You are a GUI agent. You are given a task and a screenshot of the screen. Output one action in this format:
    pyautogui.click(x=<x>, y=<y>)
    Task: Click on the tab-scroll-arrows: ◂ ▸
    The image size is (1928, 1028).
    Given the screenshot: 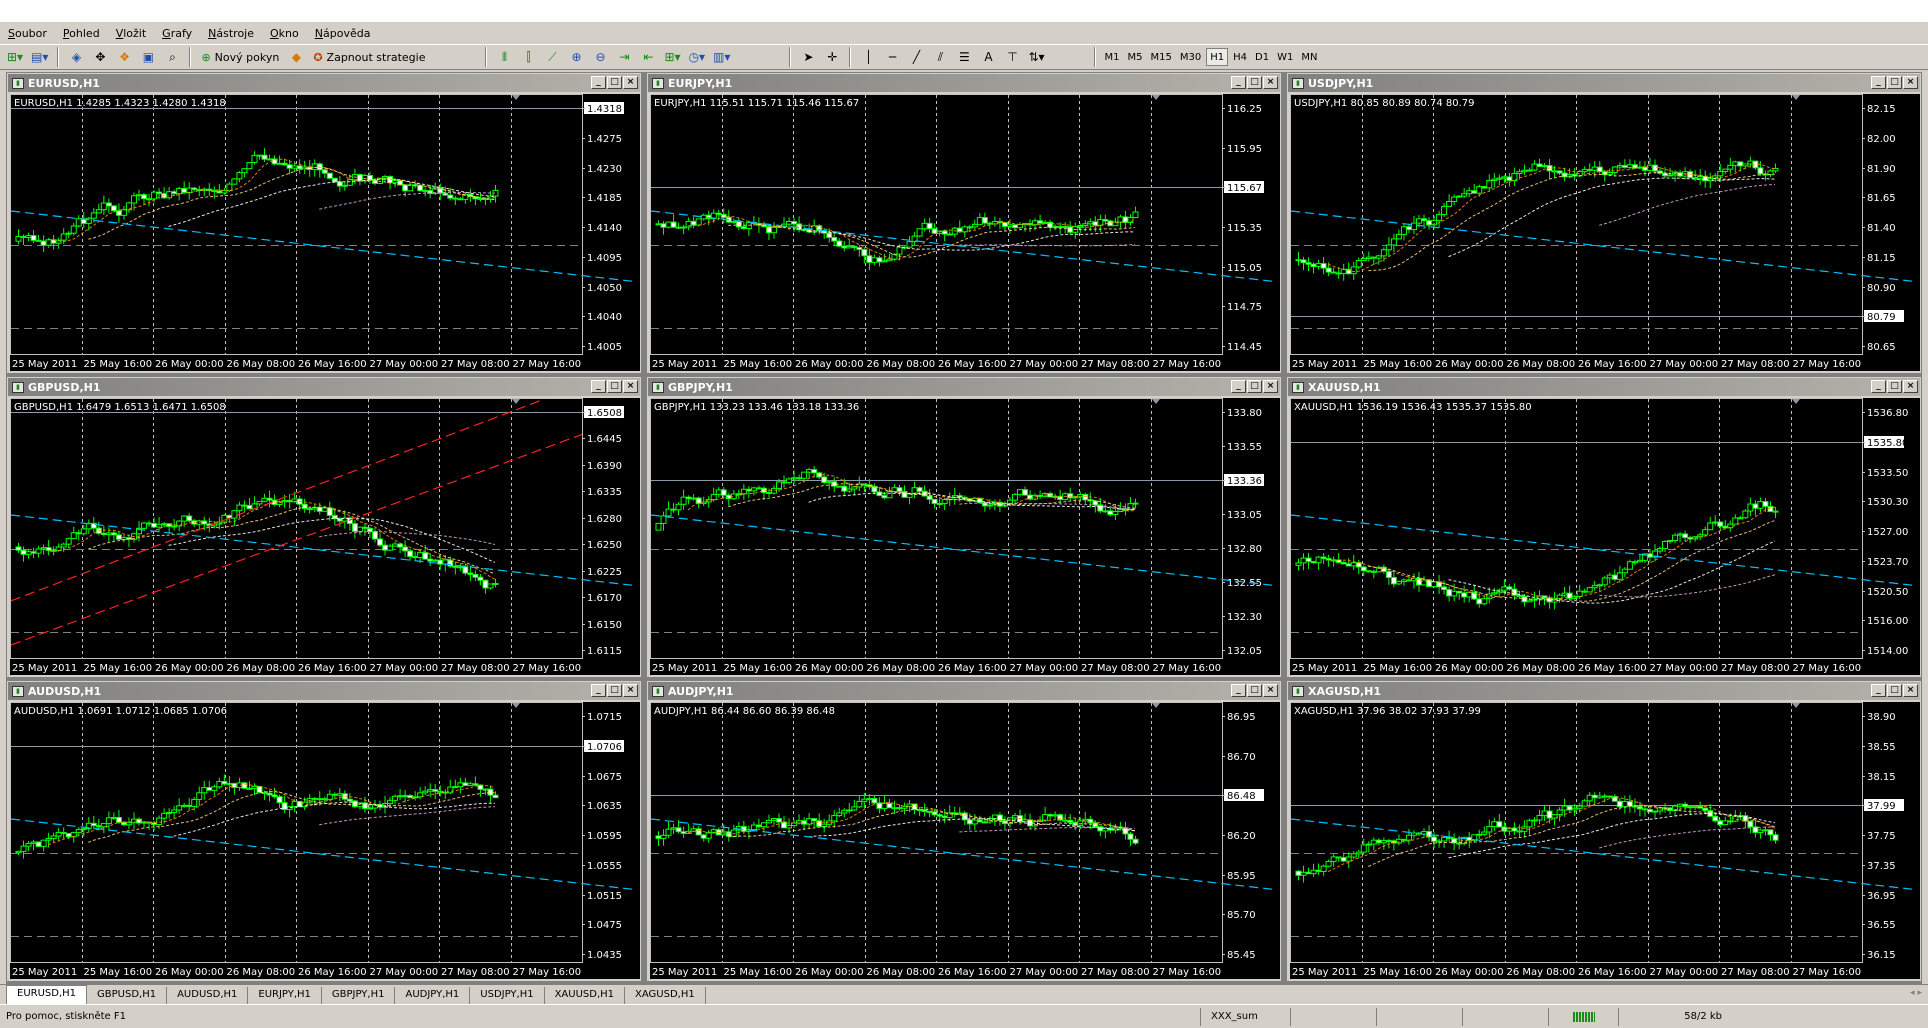 What is the action you would take?
    pyautogui.click(x=1916, y=993)
    